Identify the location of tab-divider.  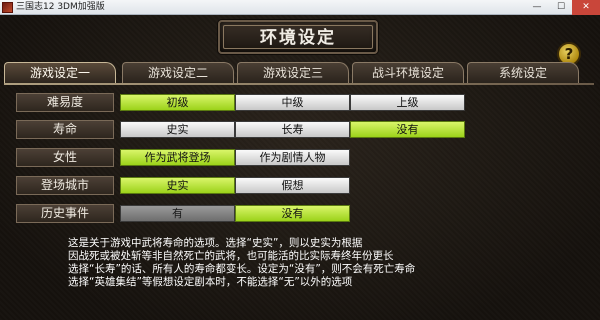
(299, 84).